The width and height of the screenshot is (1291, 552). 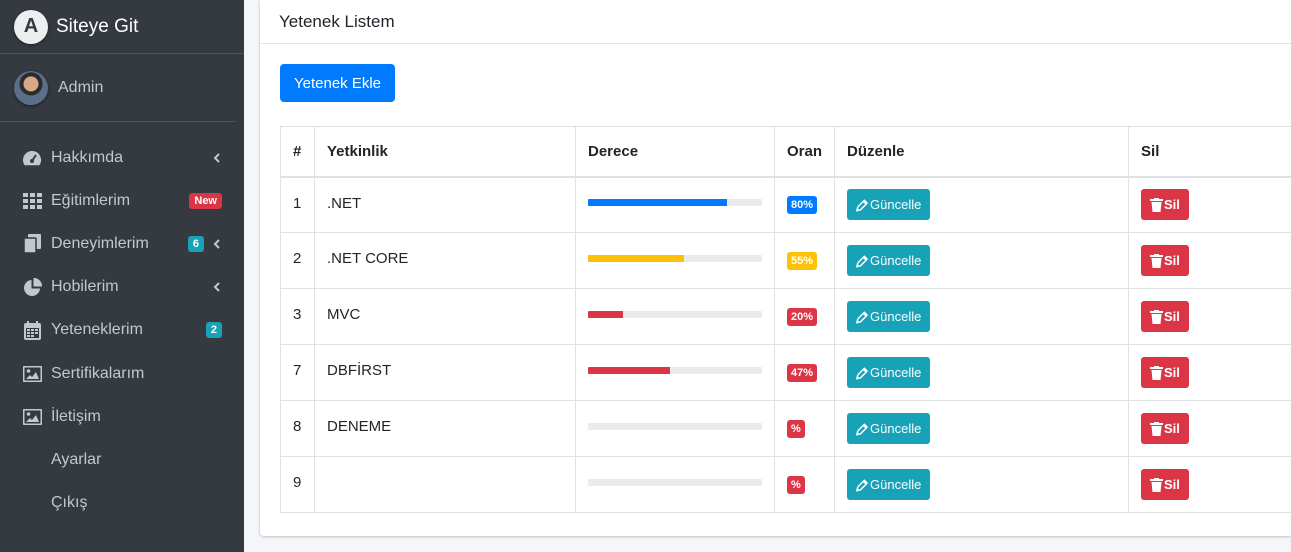 What do you see at coordinates (796, 485) in the screenshot?
I see `rate-badge: %` at bounding box center [796, 485].